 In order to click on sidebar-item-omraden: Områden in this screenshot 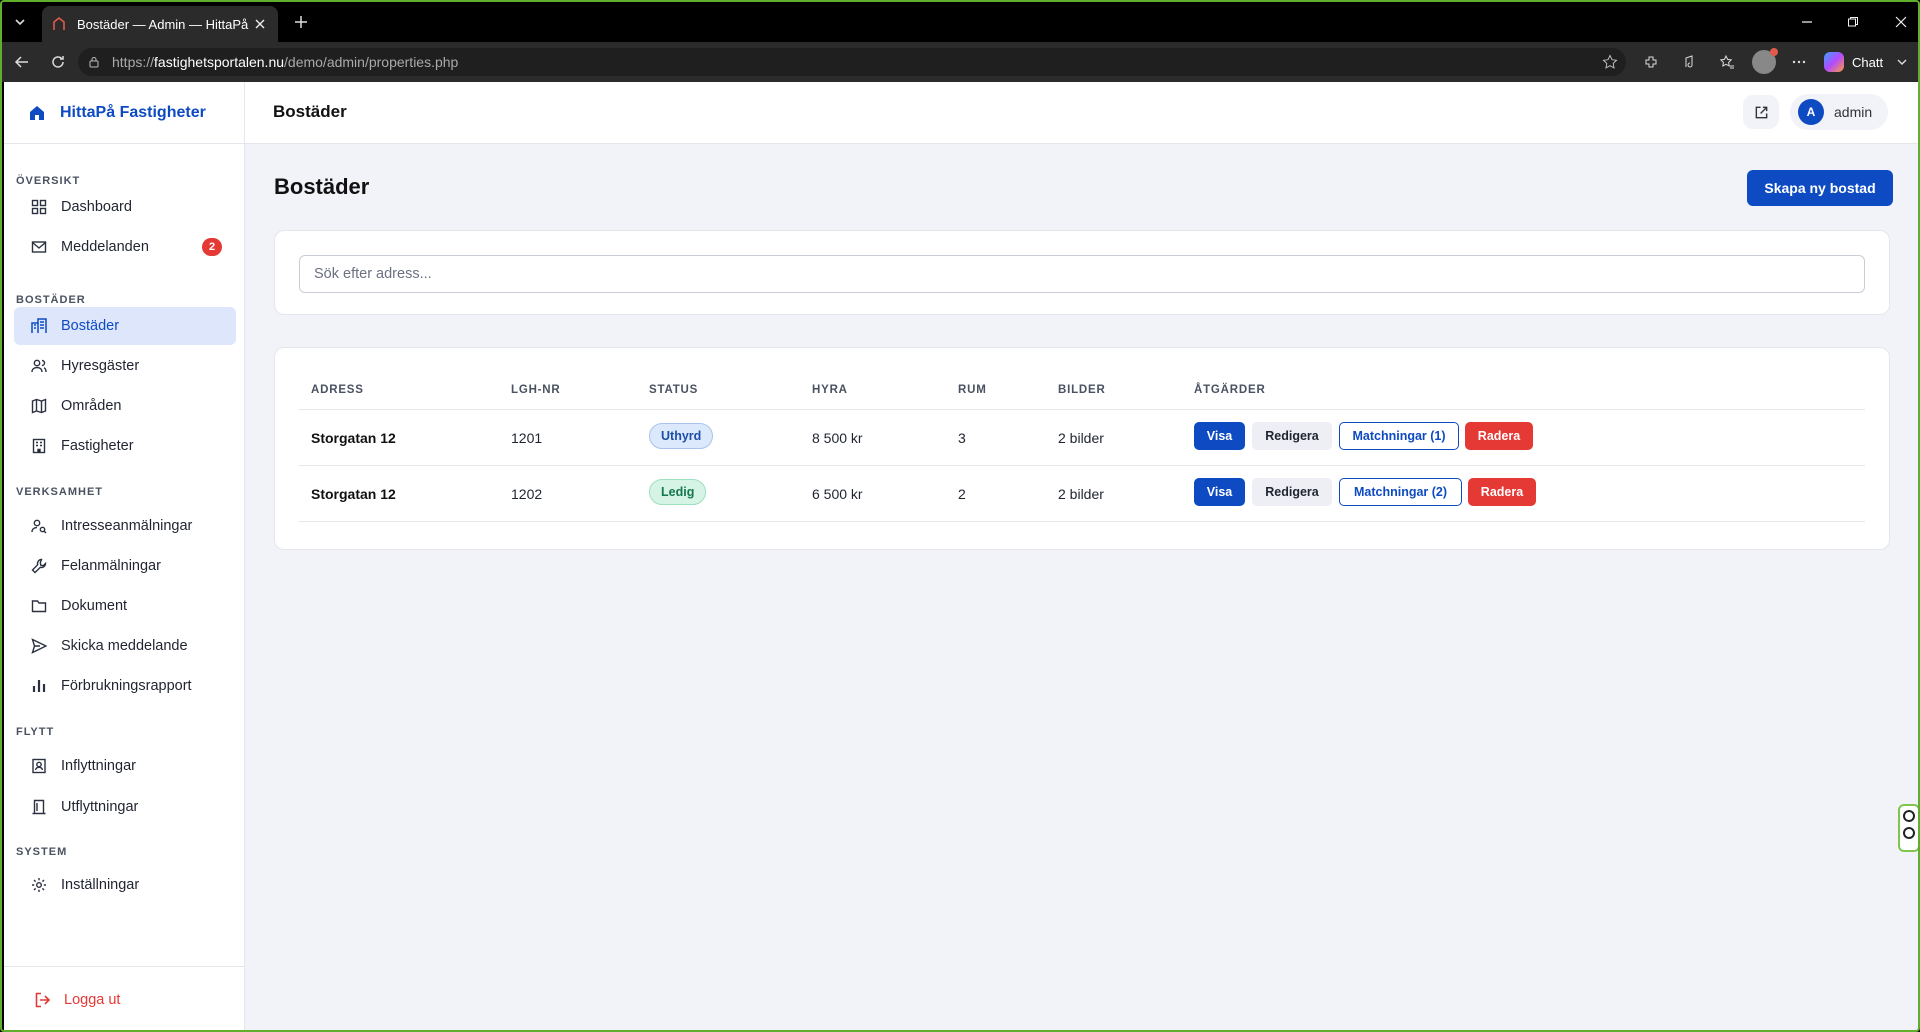, I will do `click(125, 406)`.